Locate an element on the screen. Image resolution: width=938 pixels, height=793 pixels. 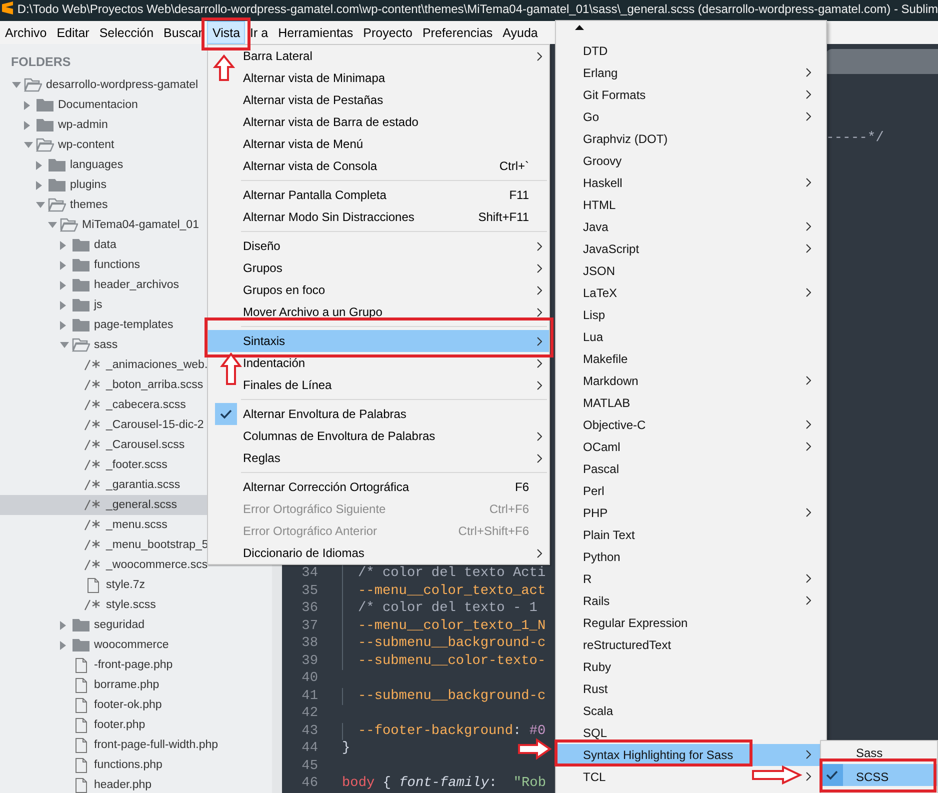
menu-option: JSON is located at coordinates (691, 271).